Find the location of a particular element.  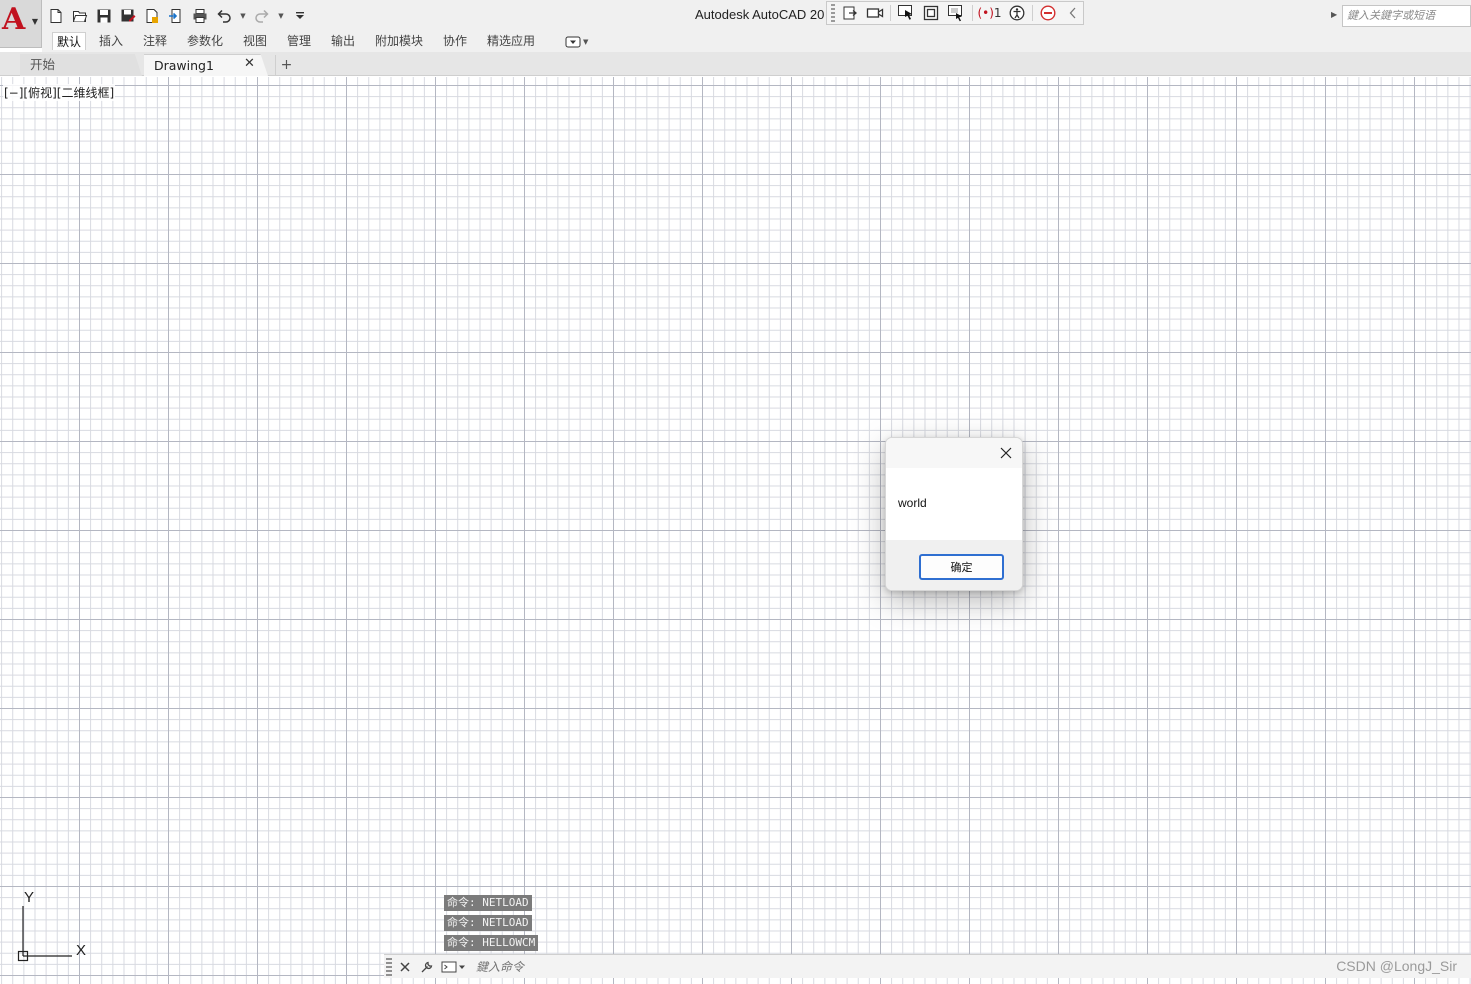

ribbon-tab-bar: 默认 插入 注释 参数化 视图 管理 输出 附加模块 协作 精选应用 ▼ is located at coordinates (756, 41).